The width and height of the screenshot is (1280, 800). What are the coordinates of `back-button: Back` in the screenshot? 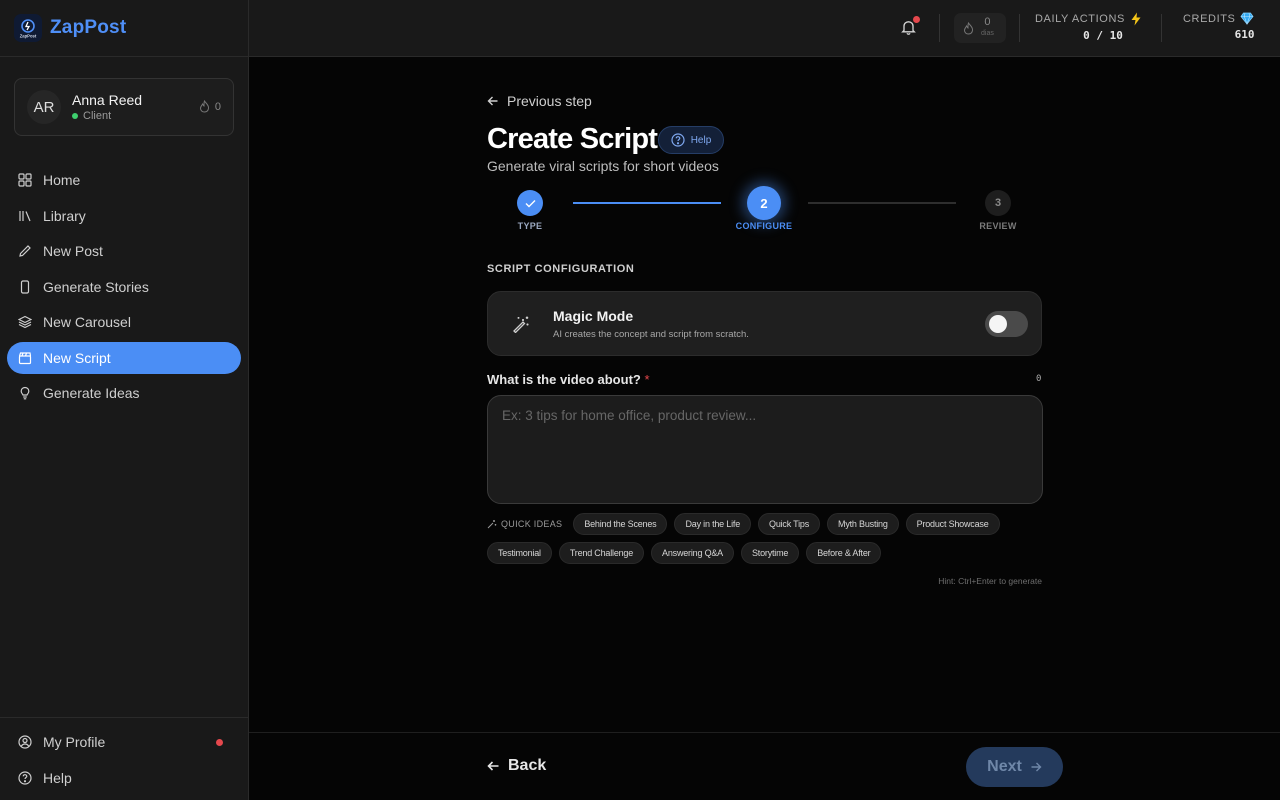 It's located at (516, 766).